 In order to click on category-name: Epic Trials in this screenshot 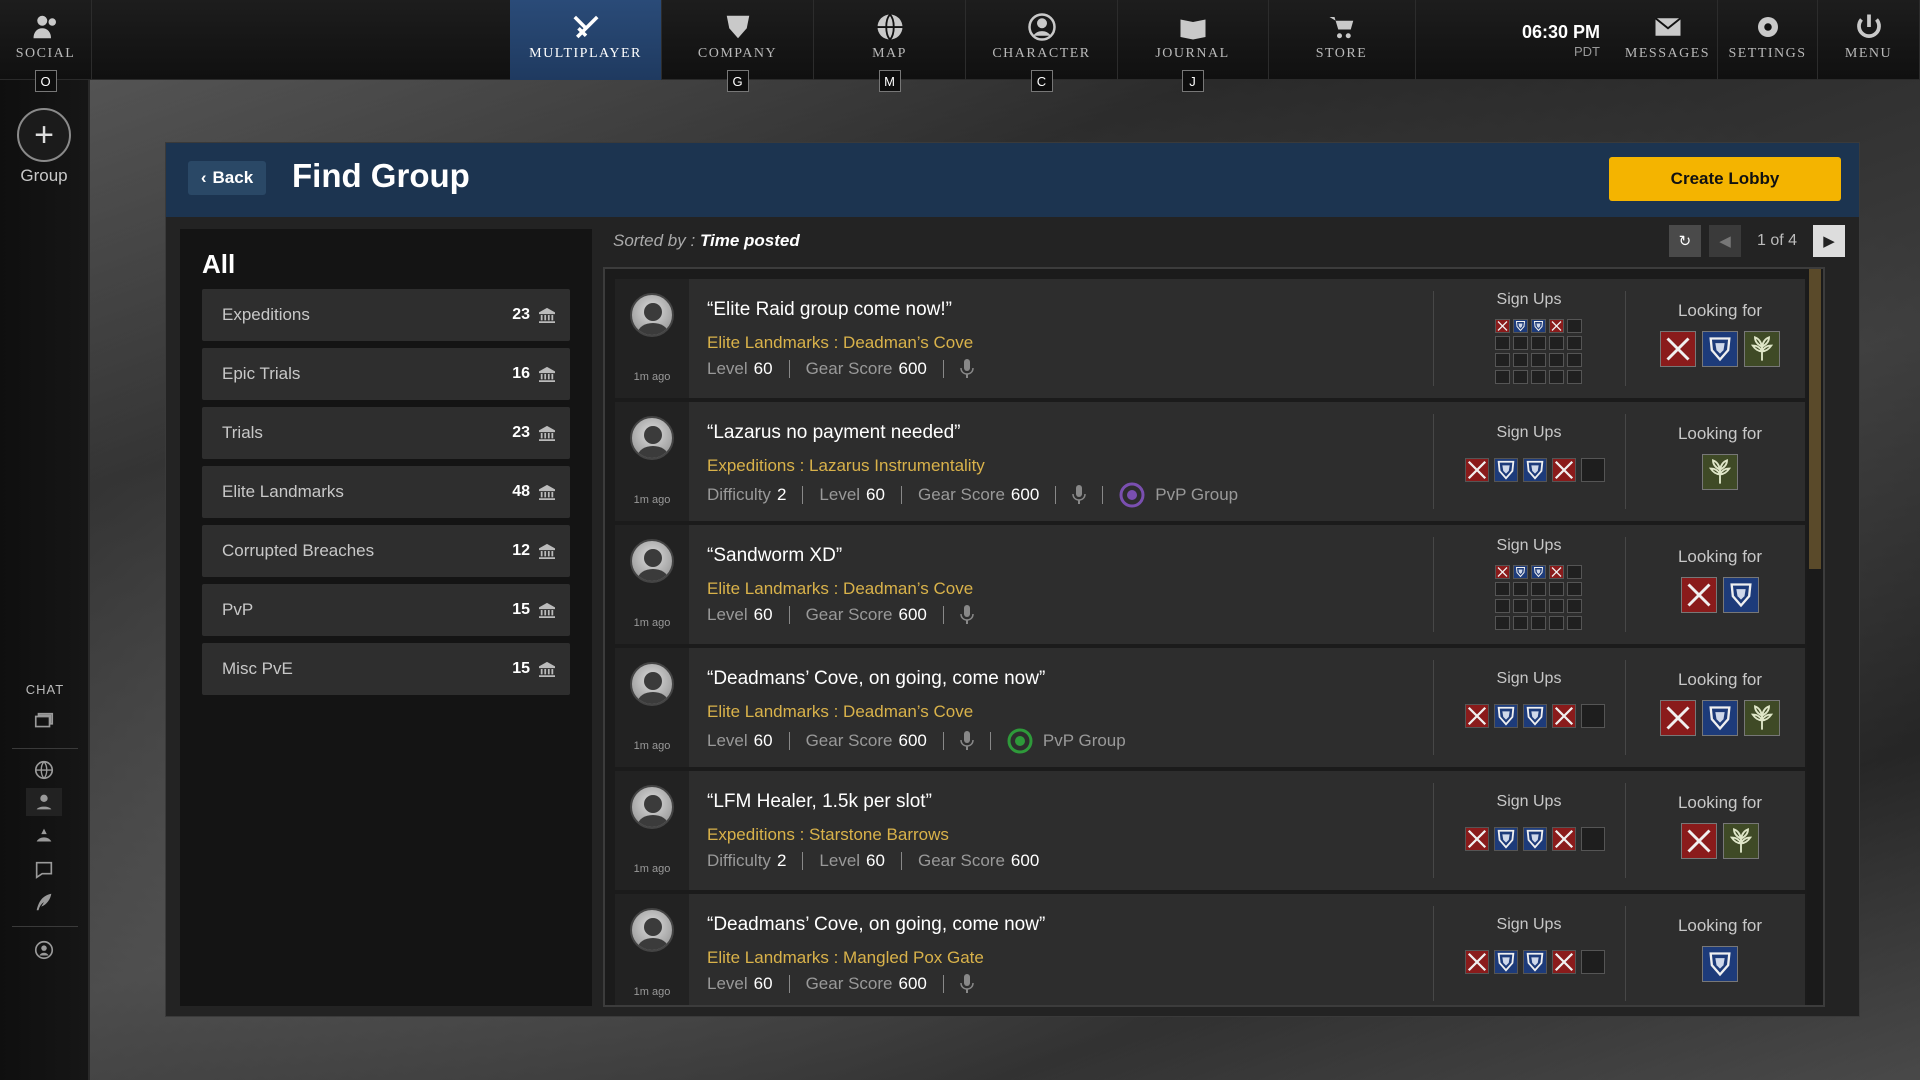, I will do `click(261, 373)`.